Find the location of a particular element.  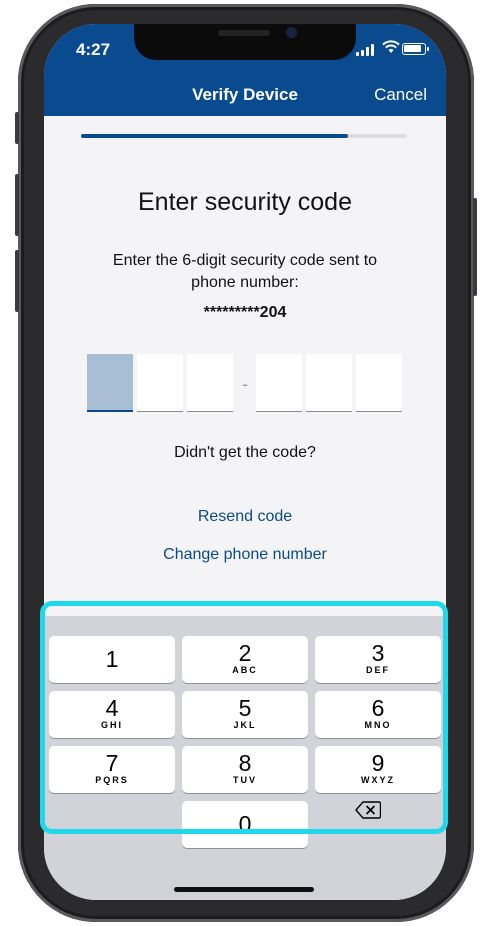

key-digit: 4 is located at coordinates (112, 708).